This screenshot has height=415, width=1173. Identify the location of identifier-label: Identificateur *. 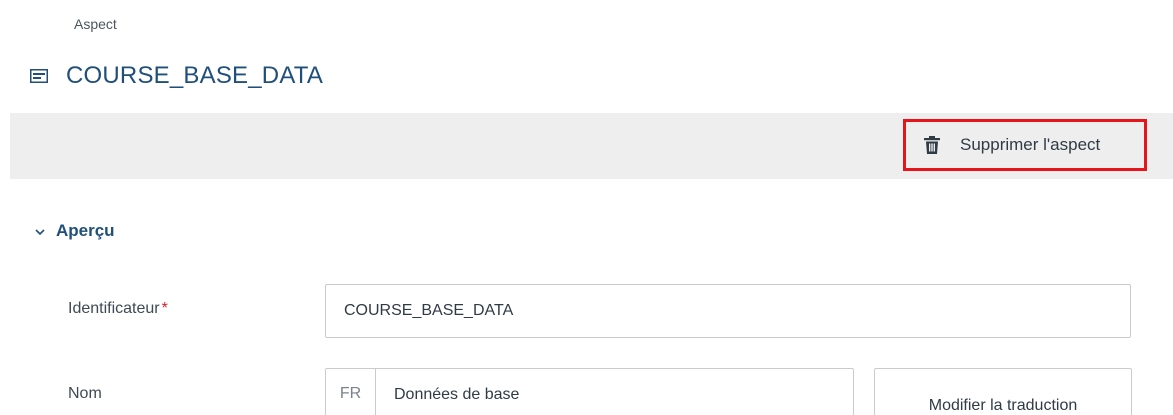
(118, 309).